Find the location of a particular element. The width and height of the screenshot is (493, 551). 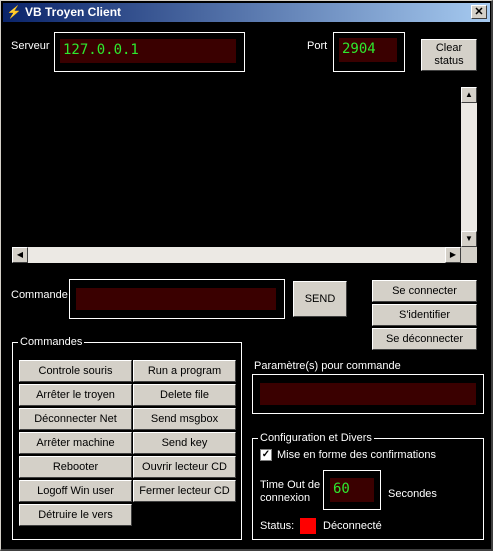

scroll-right-button: ▶ is located at coordinates (453, 255).